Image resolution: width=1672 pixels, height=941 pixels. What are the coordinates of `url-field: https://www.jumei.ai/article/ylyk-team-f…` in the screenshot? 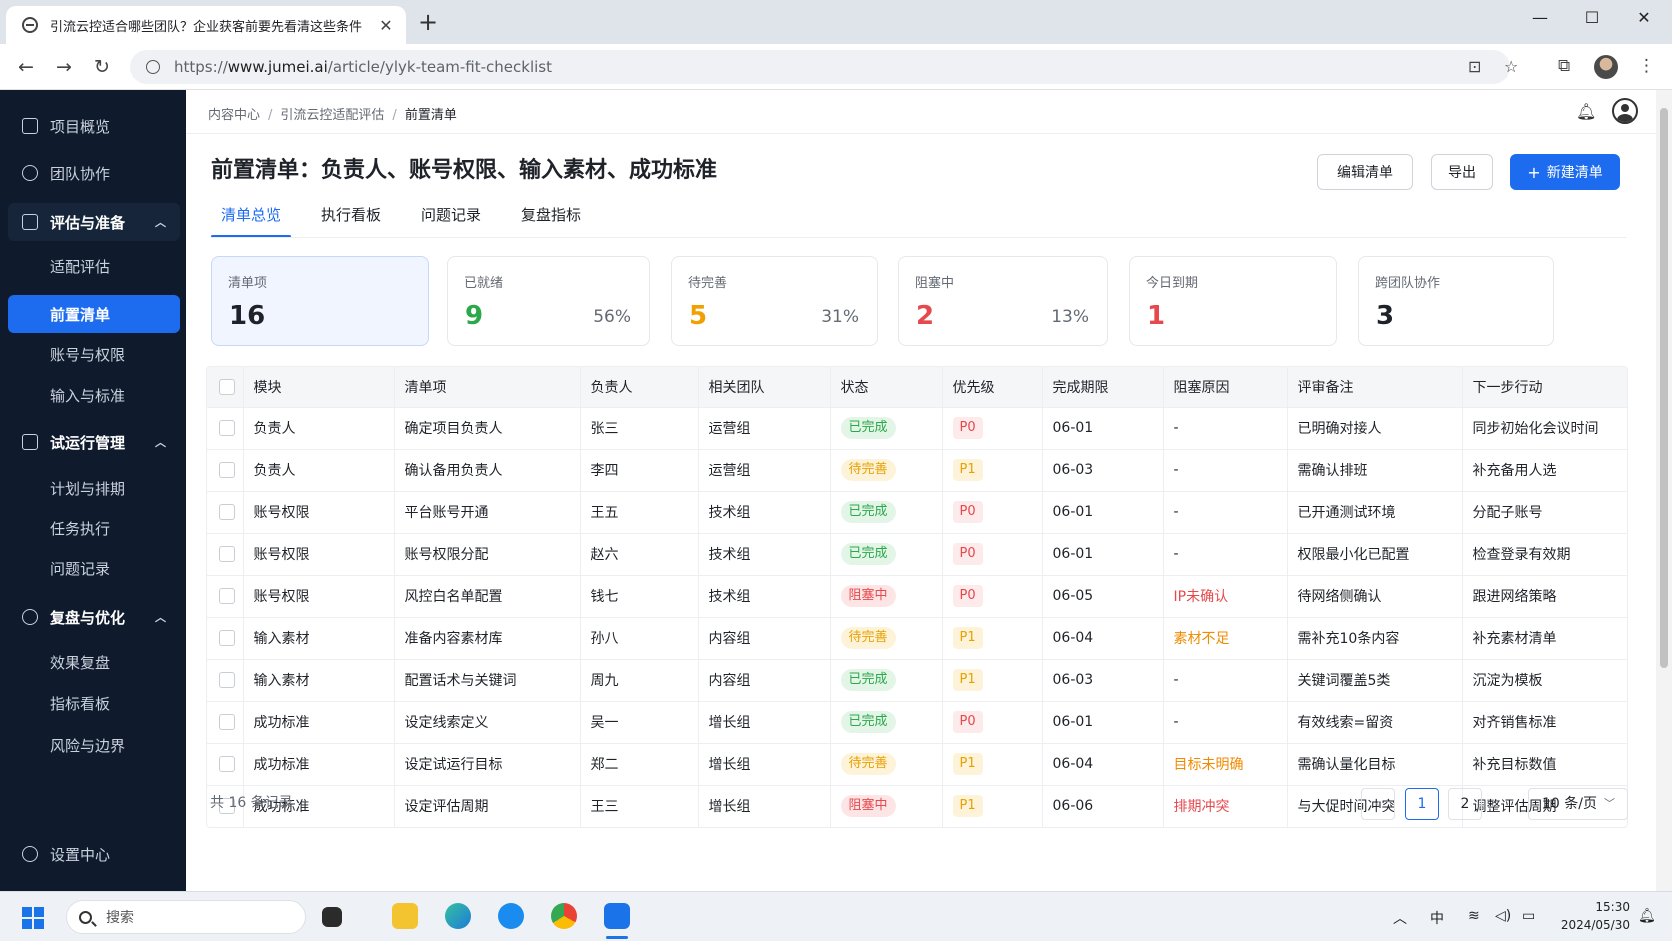 It's located at (824, 67).